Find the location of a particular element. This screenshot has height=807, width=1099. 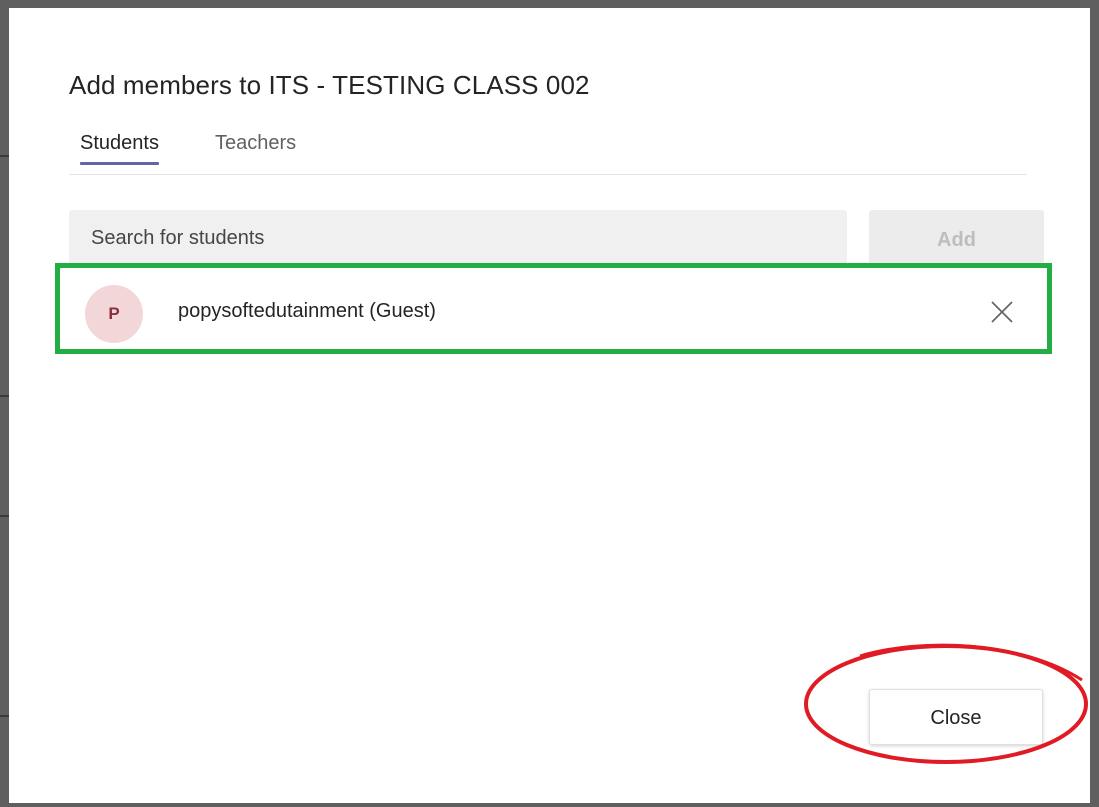

dialog-title: Add members to ITS - TESTING CLASS 002 is located at coordinates (329, 85).